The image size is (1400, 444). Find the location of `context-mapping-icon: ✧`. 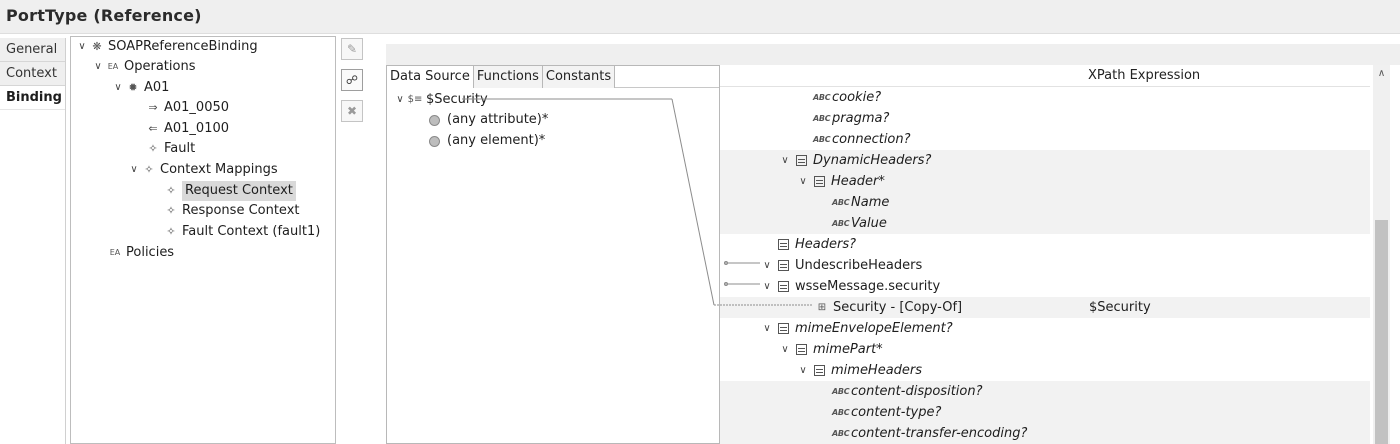

context-mapping-icon: ✧ is located at coordinates (149, 169).